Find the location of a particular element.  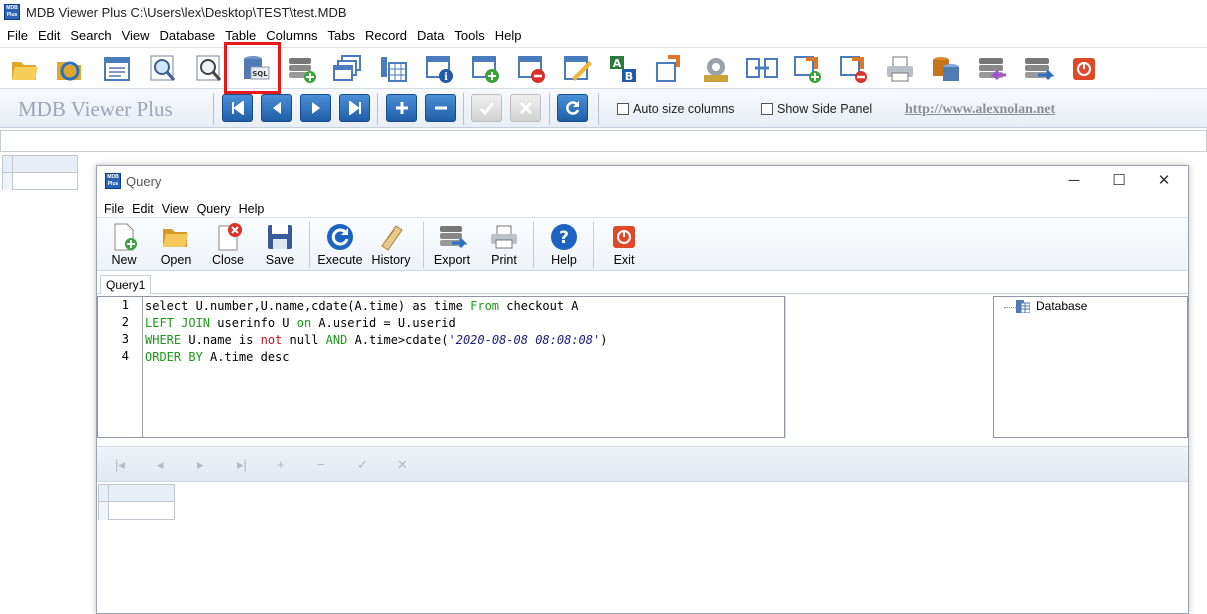

sql-token-kw: LEFT JOIN is located at coordinates (178, 323).